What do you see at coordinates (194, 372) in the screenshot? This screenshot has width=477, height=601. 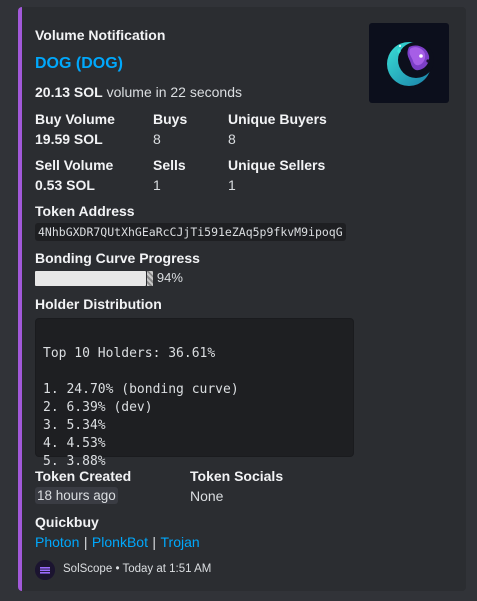 I see `holder-line` at bounding box center [194, 372].